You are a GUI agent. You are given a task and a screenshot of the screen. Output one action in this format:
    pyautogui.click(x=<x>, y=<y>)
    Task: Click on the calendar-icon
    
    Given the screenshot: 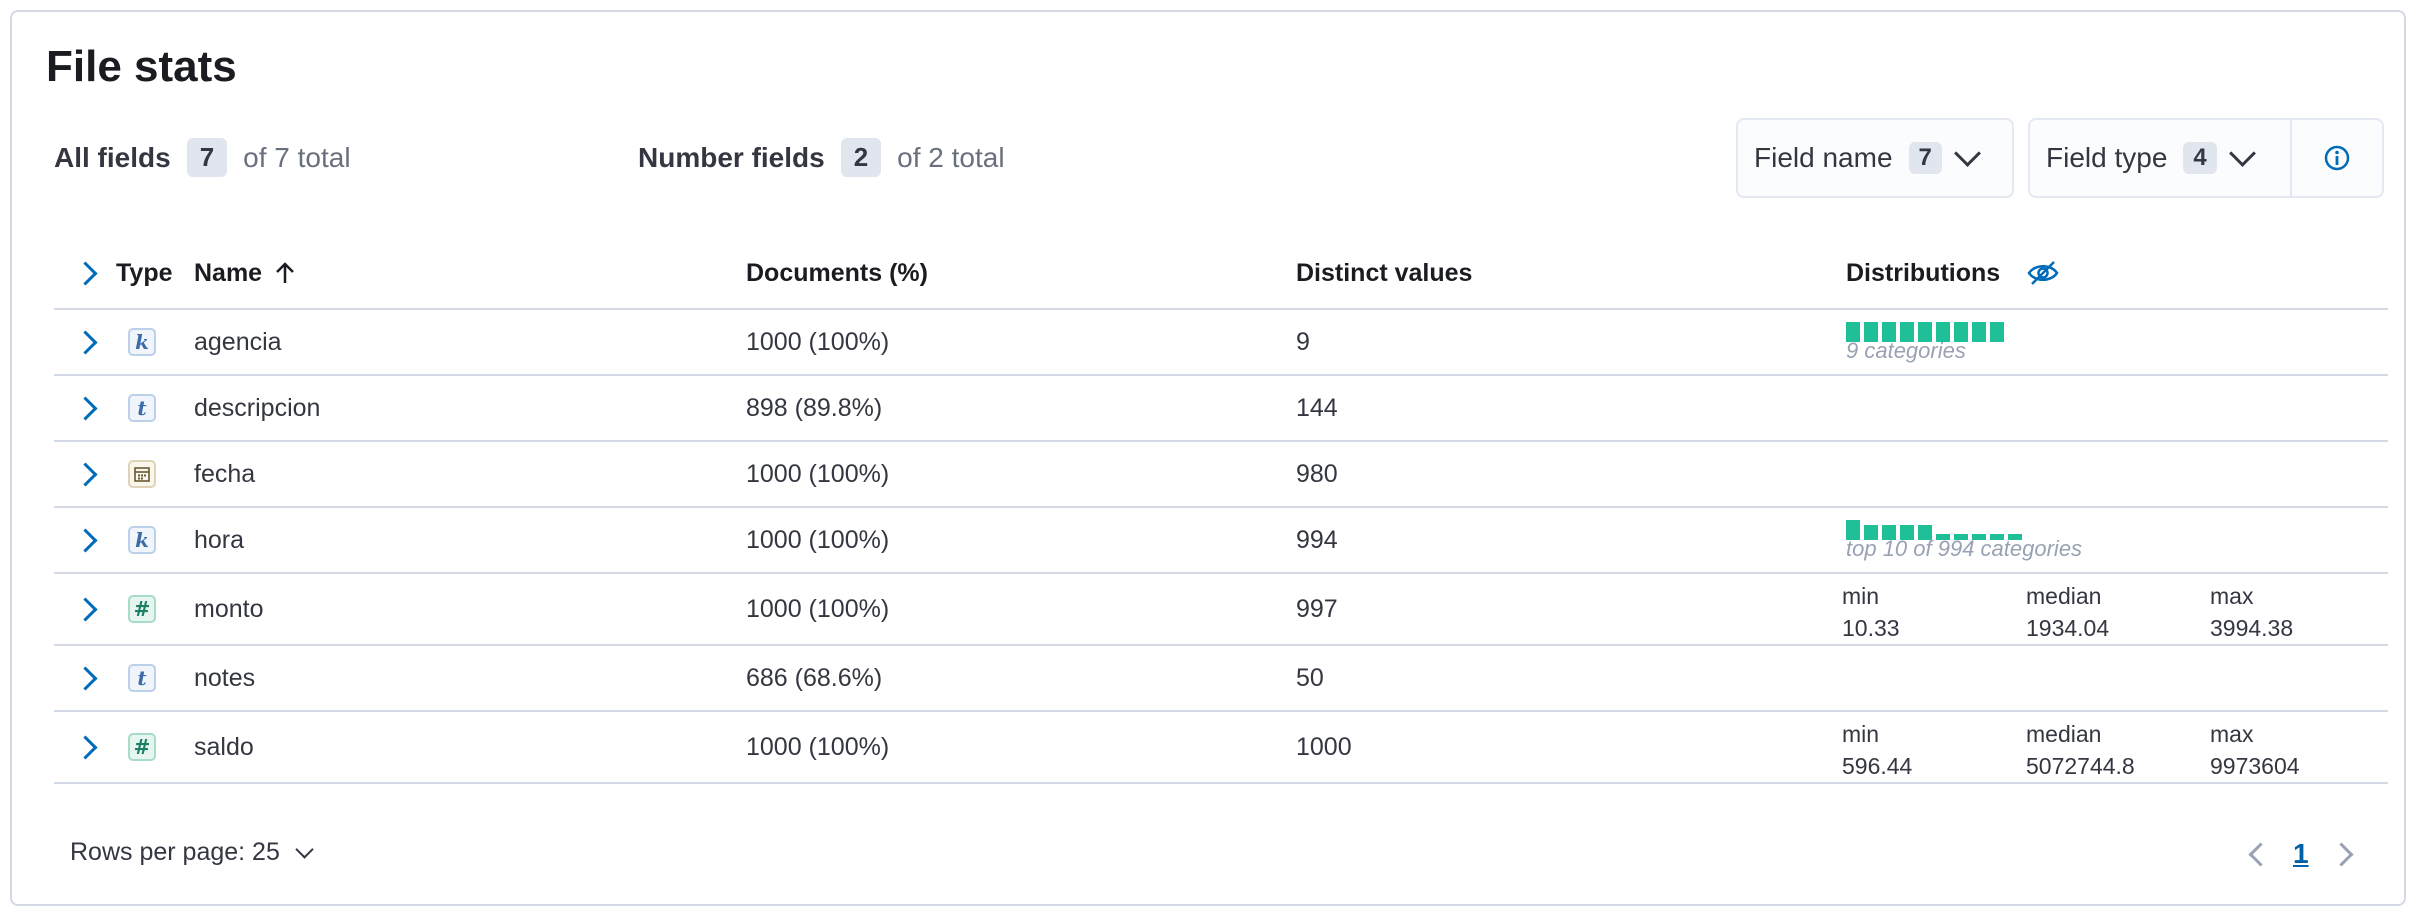 What is the action you would take?
    pyautogui.click(x=142, y=474)
    